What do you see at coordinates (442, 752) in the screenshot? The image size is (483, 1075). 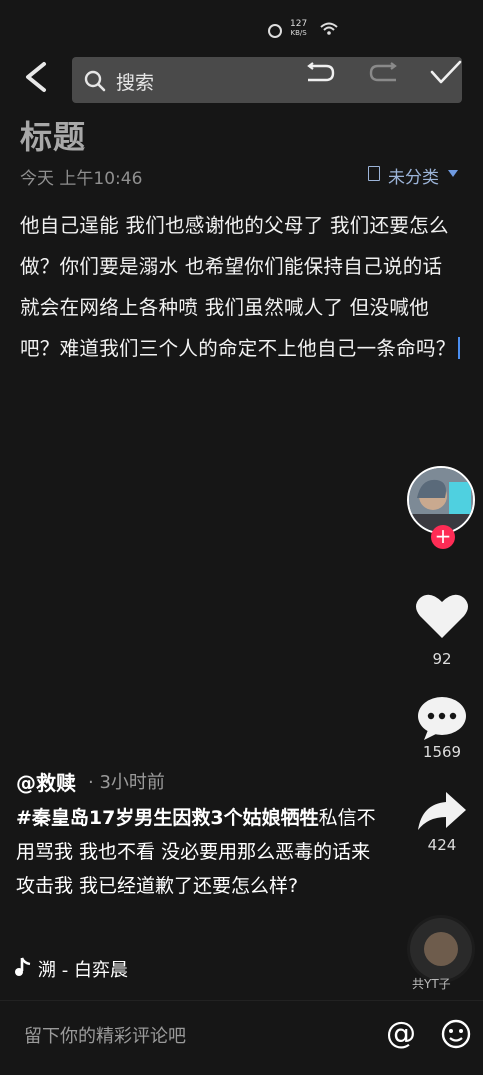 I see `comment-count: 1569` at bounding box center [442, 752].